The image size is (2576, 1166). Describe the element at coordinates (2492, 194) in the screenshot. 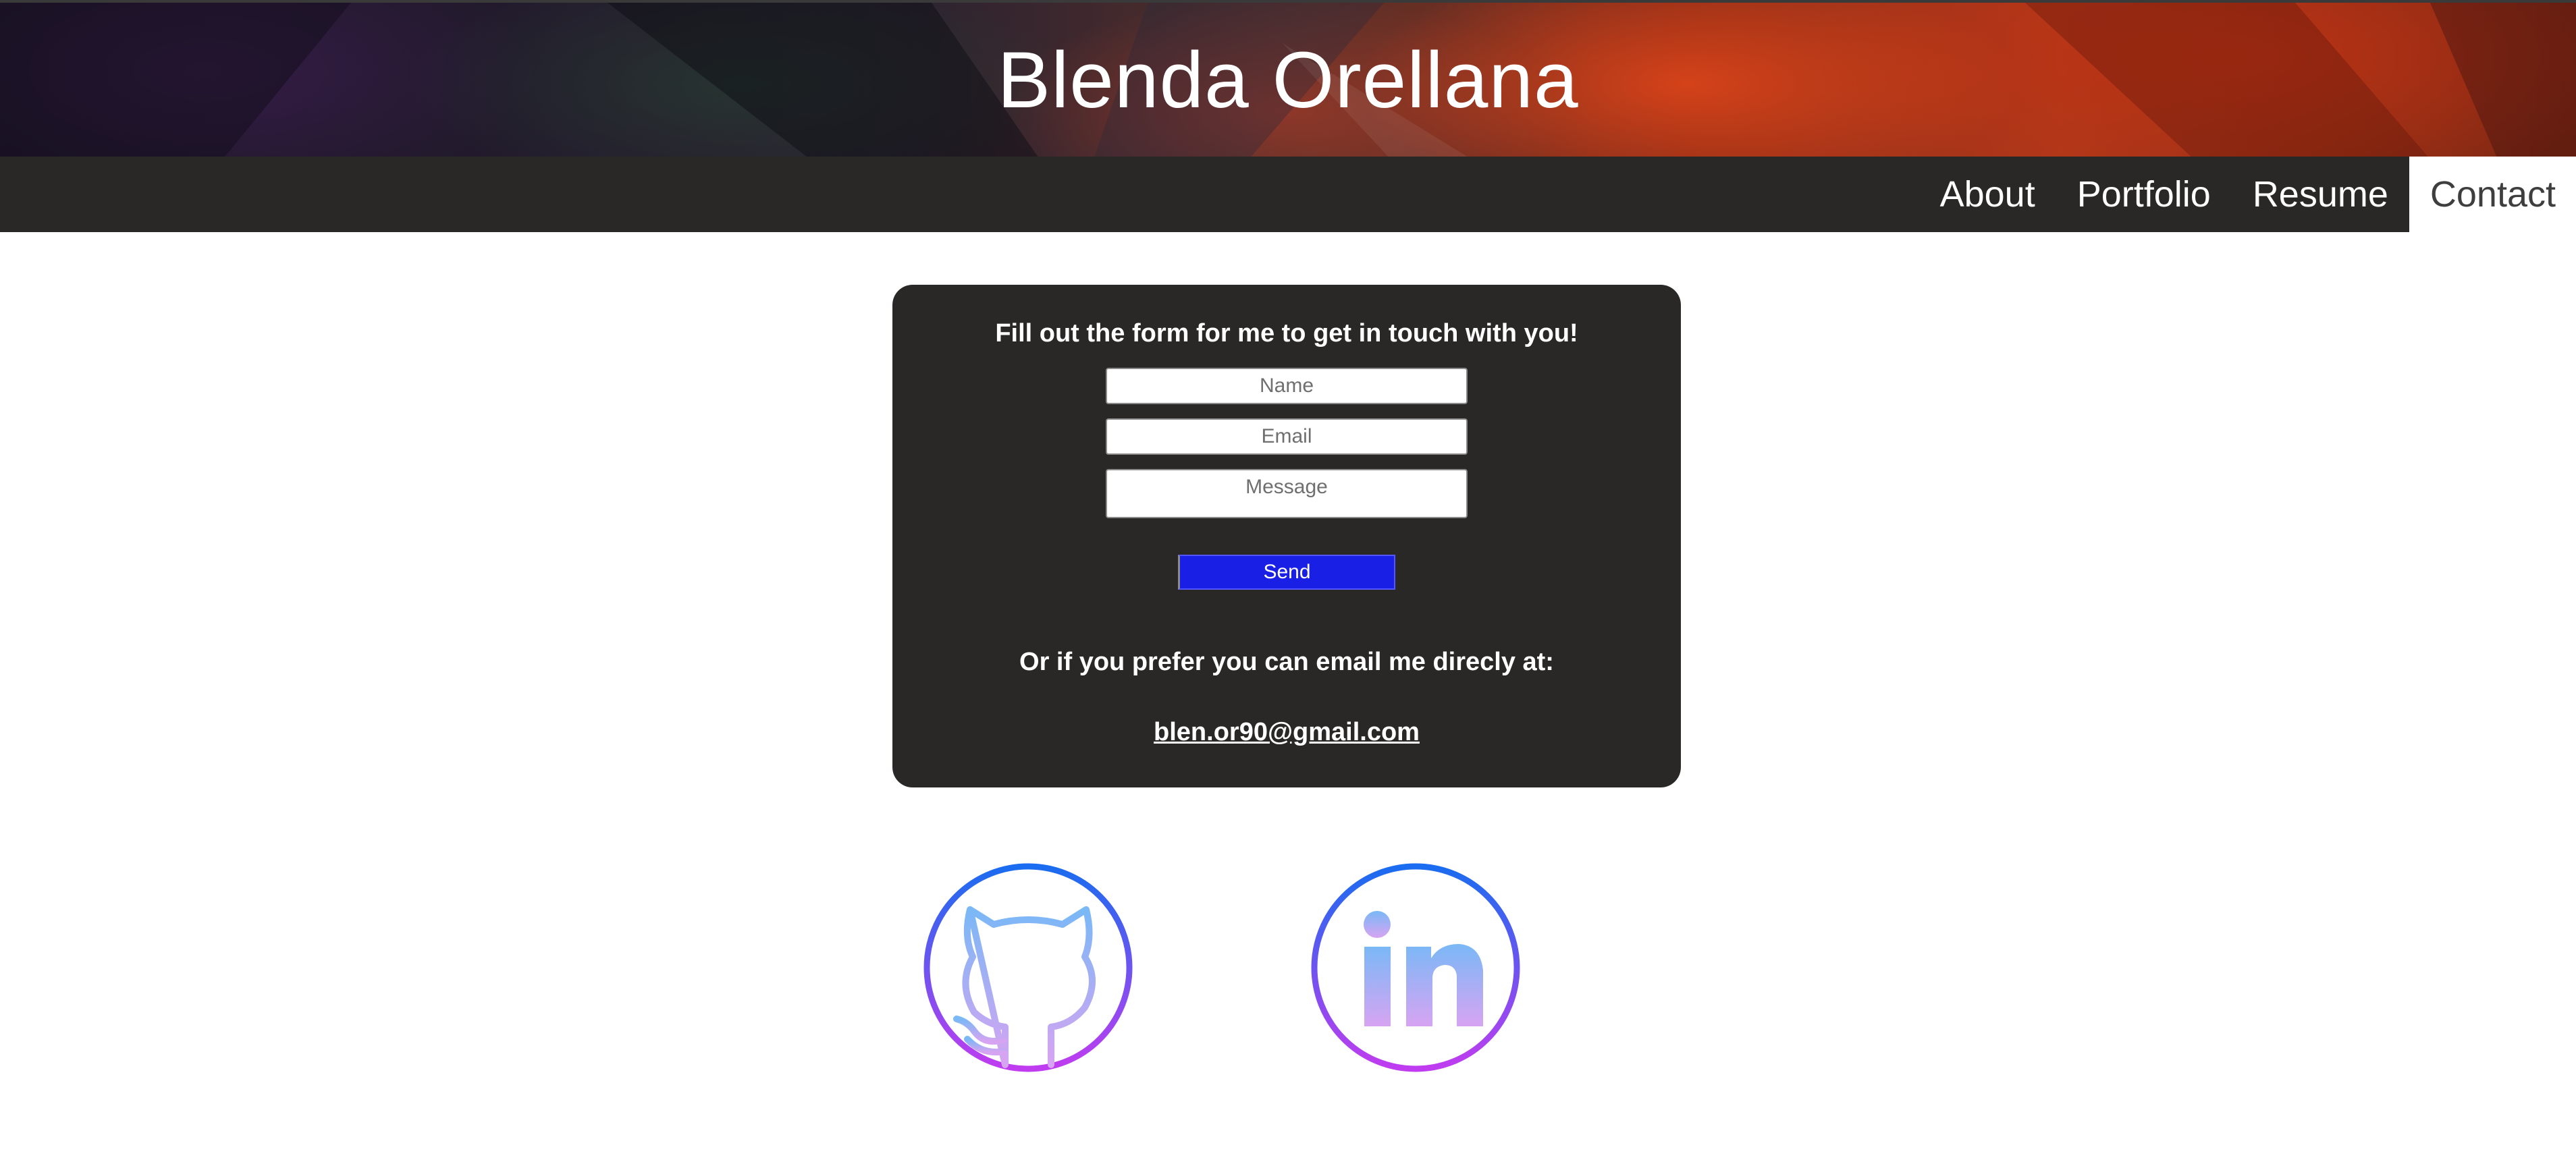

I see `nav-item-contact: Contact` at that location.